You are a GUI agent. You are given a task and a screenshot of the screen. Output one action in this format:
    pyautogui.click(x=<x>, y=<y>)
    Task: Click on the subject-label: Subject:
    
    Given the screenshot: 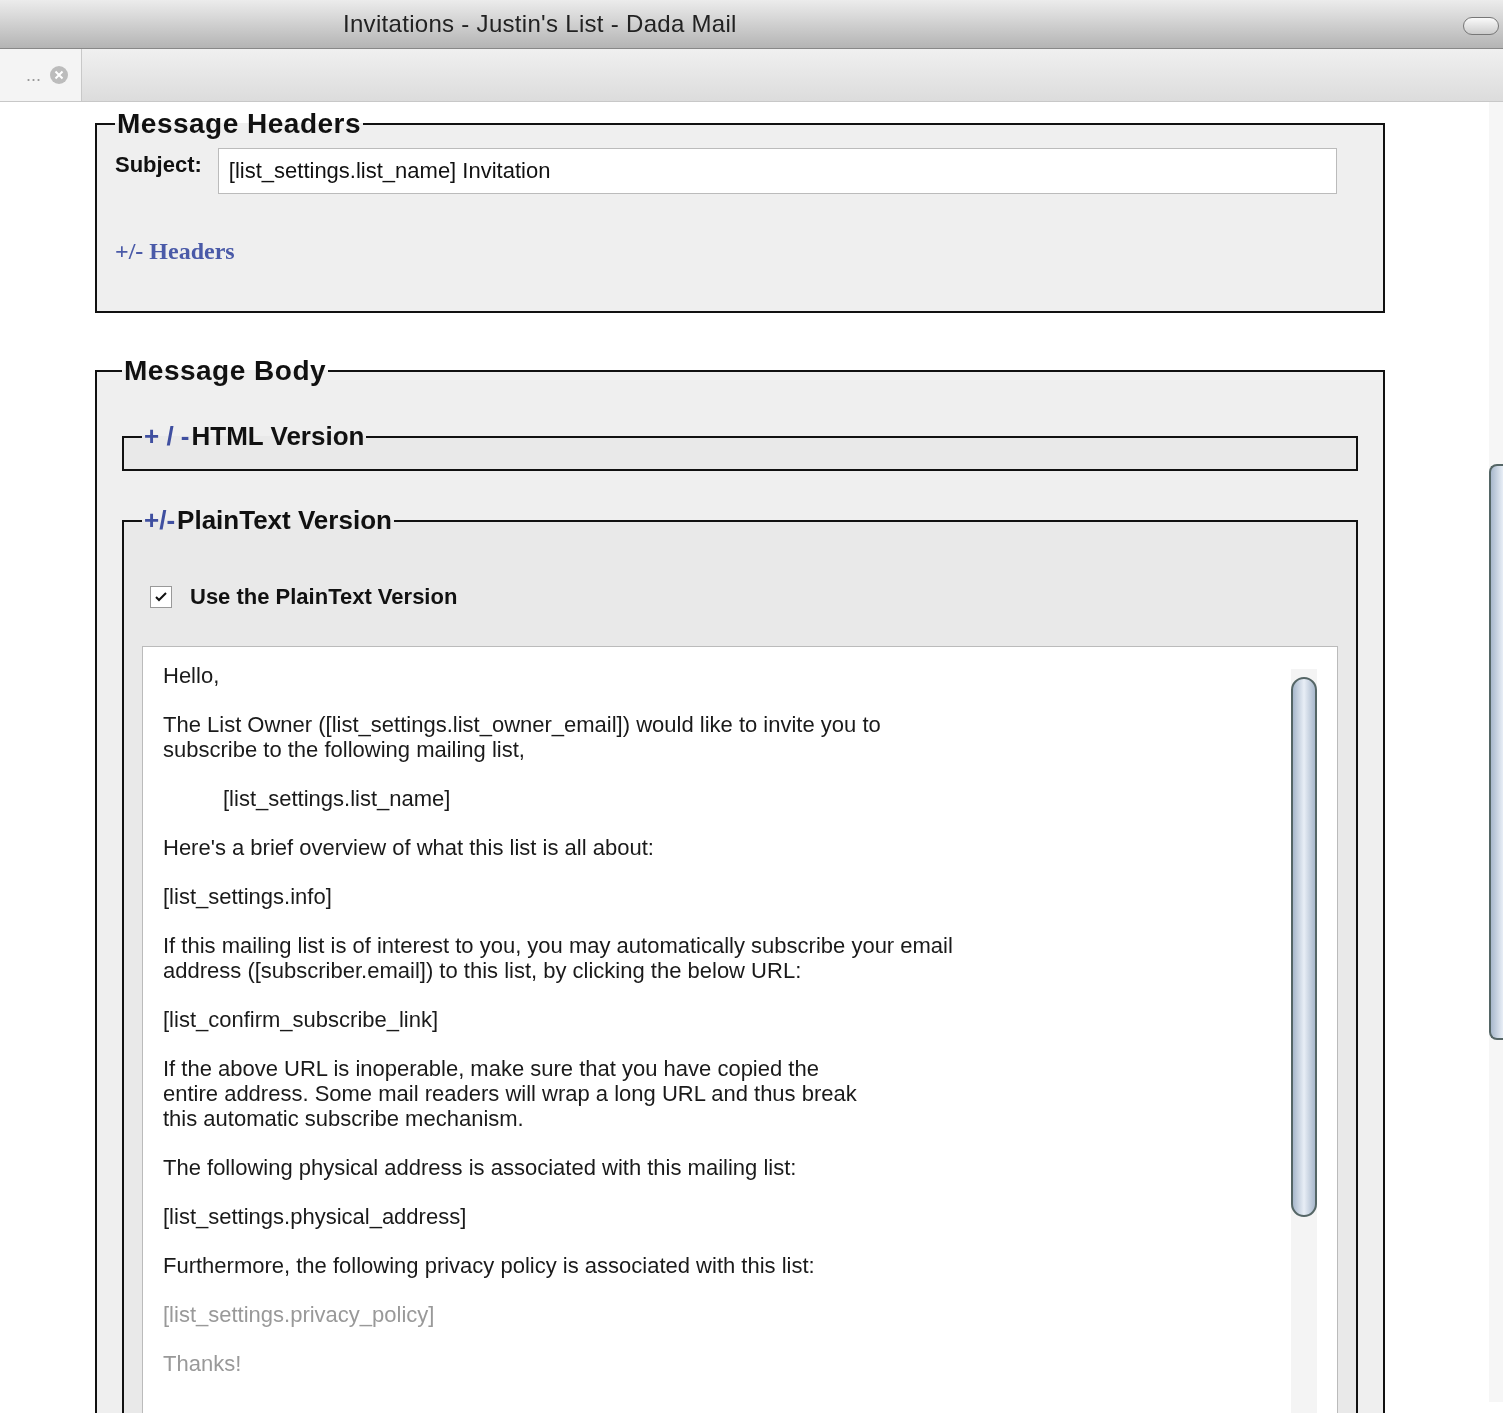 What is the action you would take?
    pyautogui.click(x=158, y=165)
    